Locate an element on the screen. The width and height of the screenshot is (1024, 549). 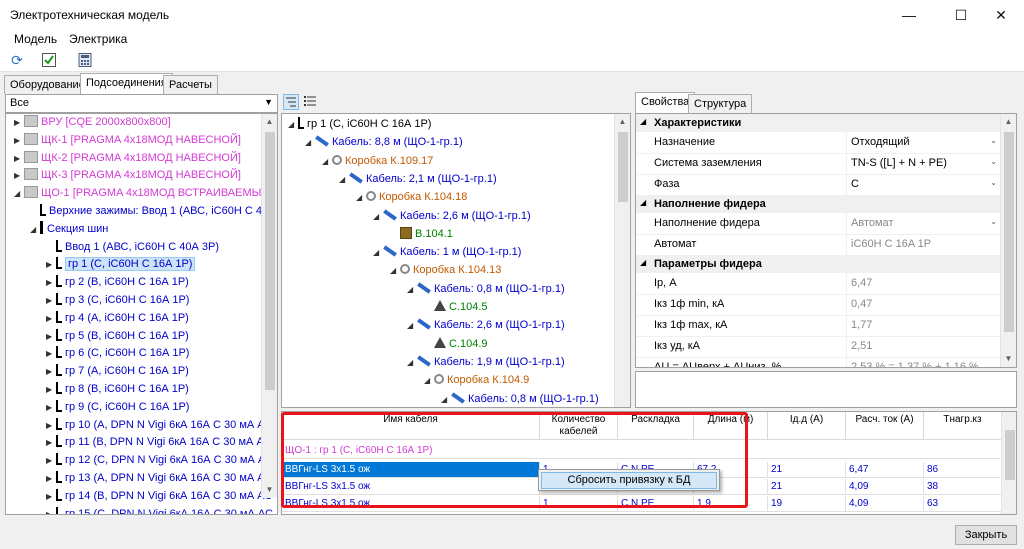
tree-item: ▶ гр 8 (В, iC60H C 16А 1Р) is located at coordinates (117, 389).